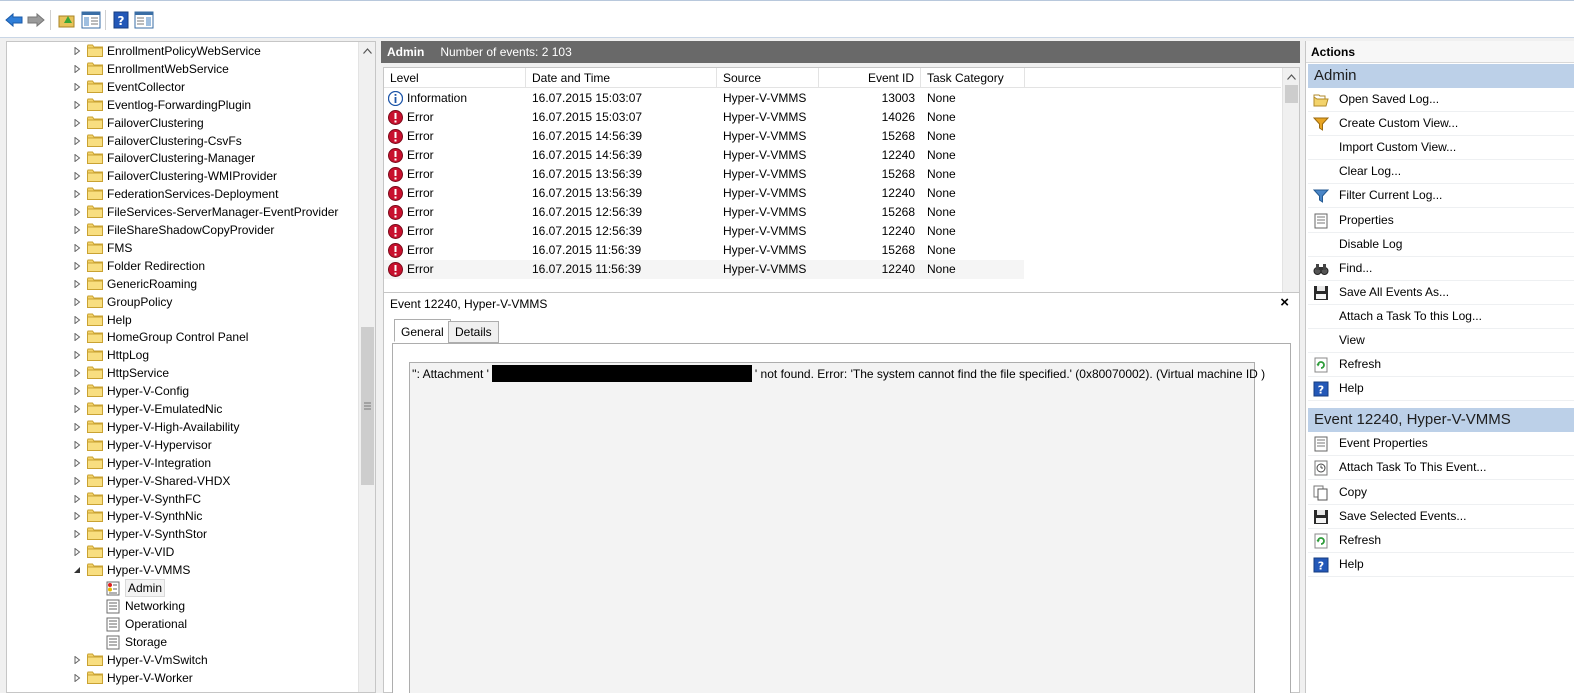 This screenshot has width=1574, height=693. Describe the element at coordinates (183, 427) in the screenshot. I see `tree-item: Hyper-V-High-Availability` at that location.